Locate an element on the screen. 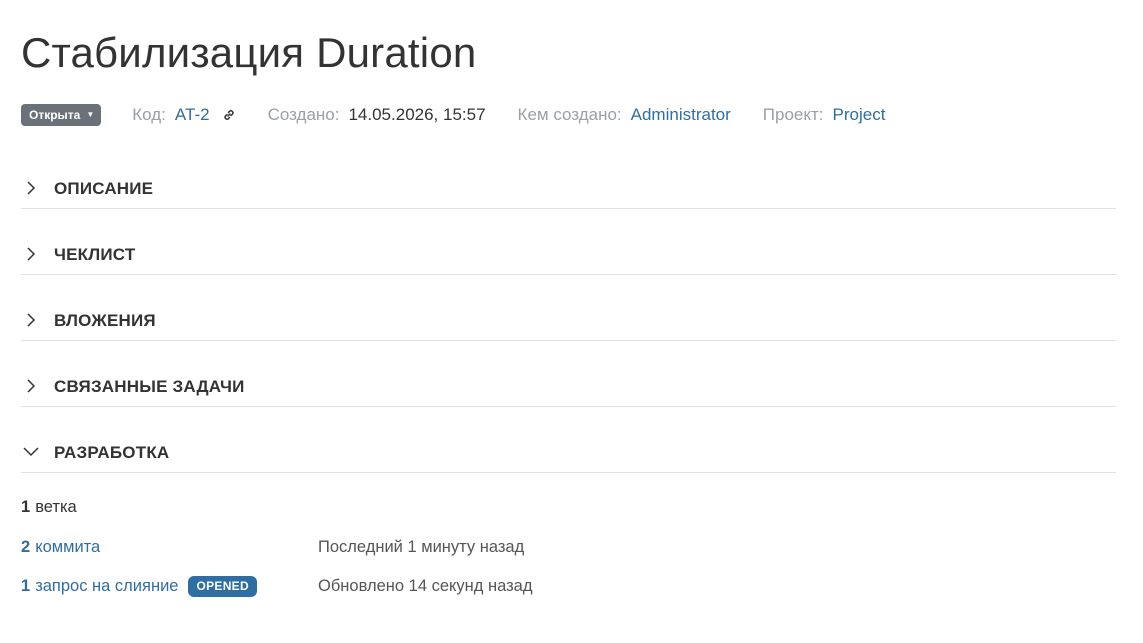  status-label: Открыта is located at coordinates (55, 115).